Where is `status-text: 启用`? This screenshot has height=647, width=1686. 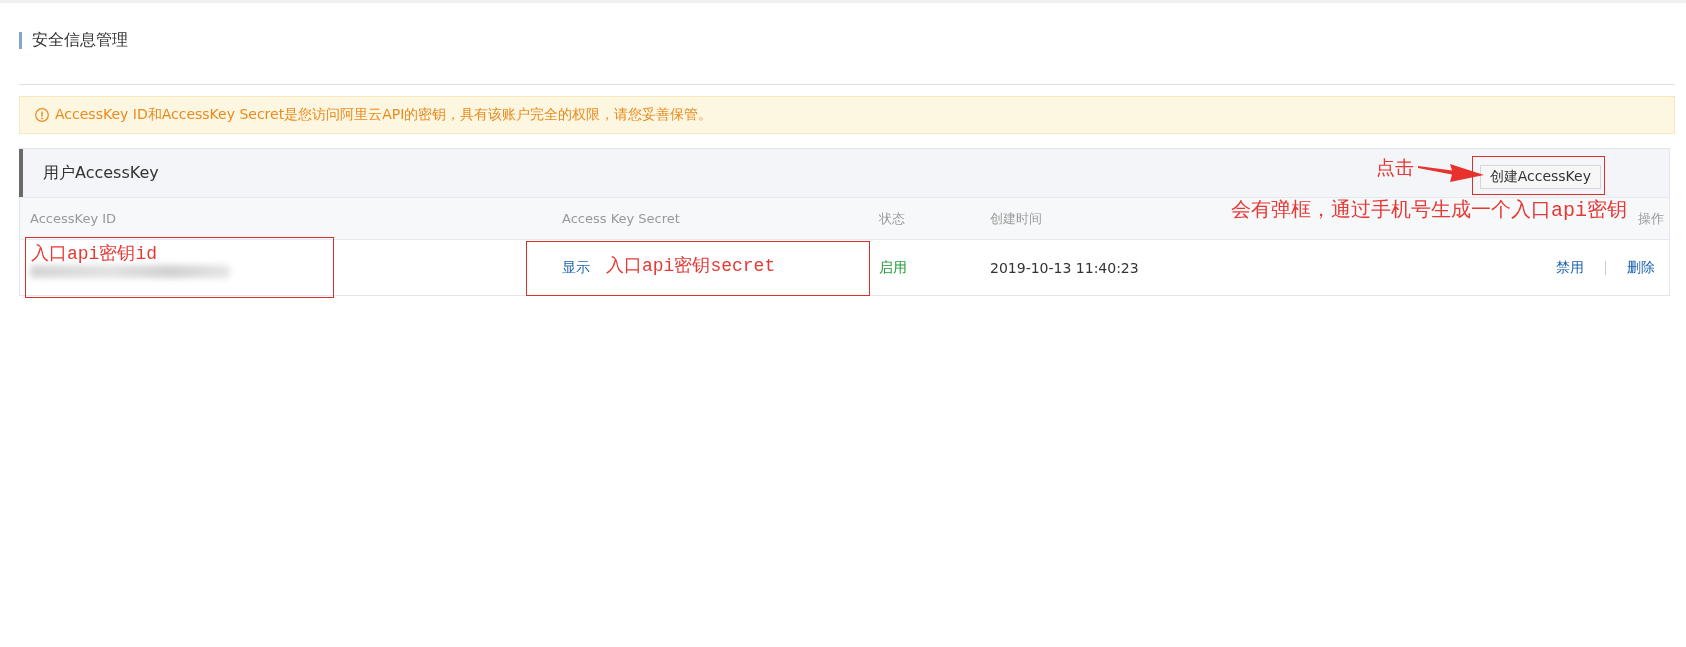
status-text: 启用 is located at coordinates (893, 267).